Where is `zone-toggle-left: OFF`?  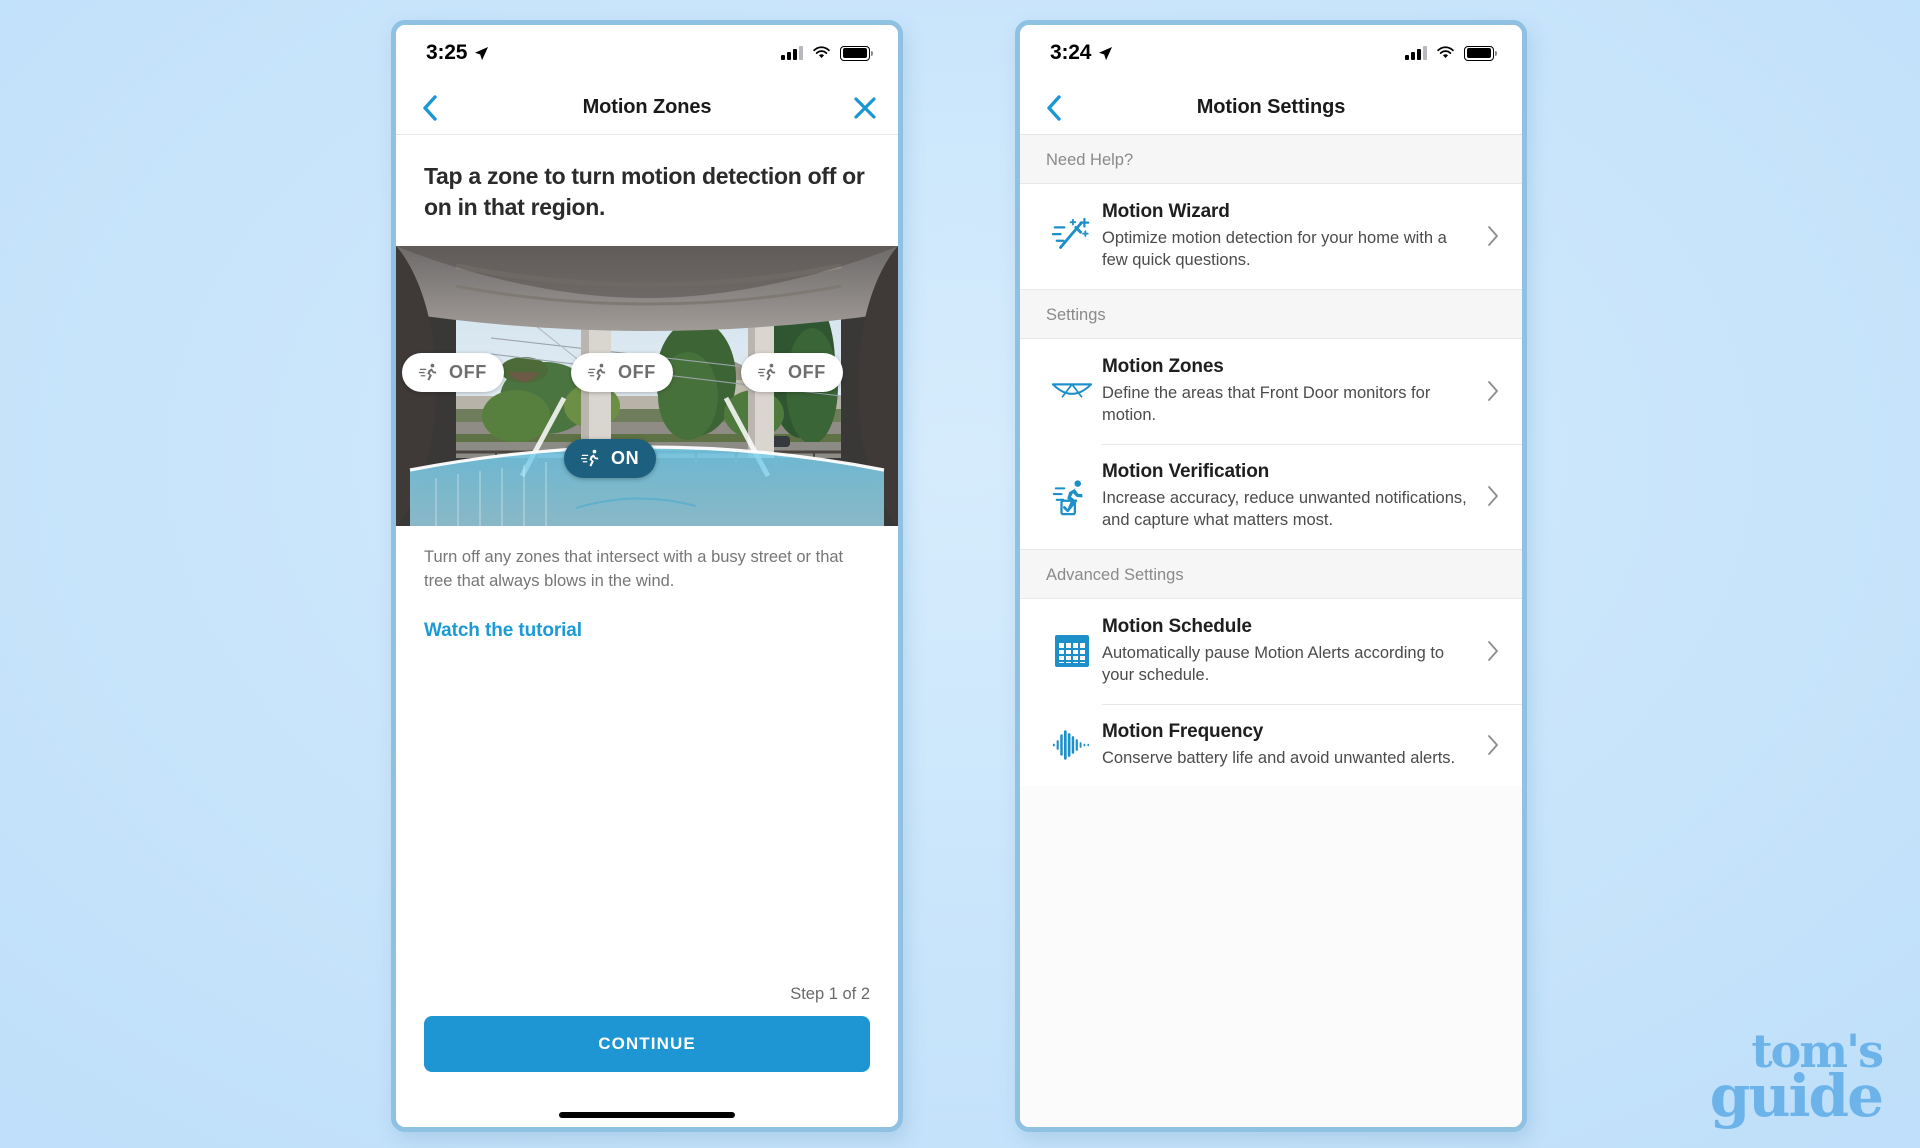 zone-toggle-left: OFF is located at coordinates (453, 373).